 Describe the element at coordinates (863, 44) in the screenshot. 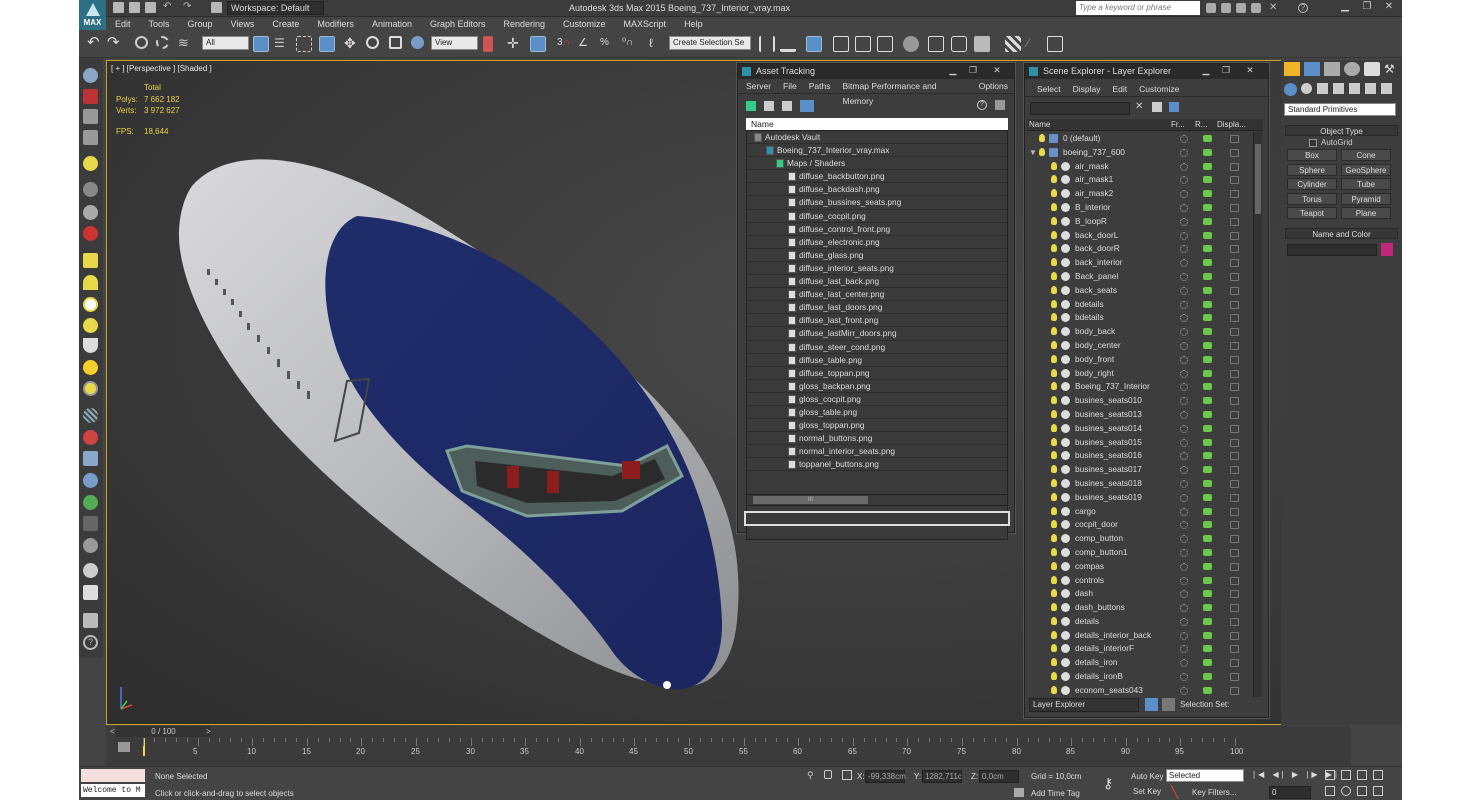

I see `curve-editor-icon` at that location.